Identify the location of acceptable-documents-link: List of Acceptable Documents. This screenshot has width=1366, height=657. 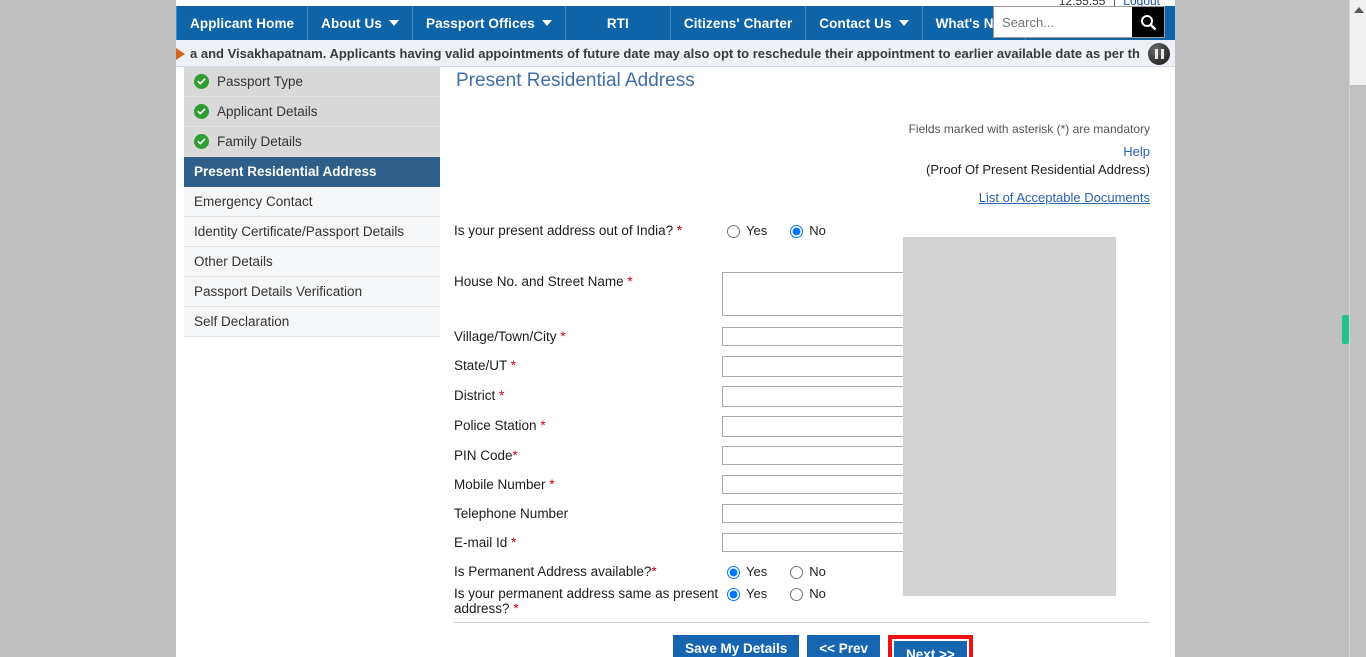
(1064, 197).